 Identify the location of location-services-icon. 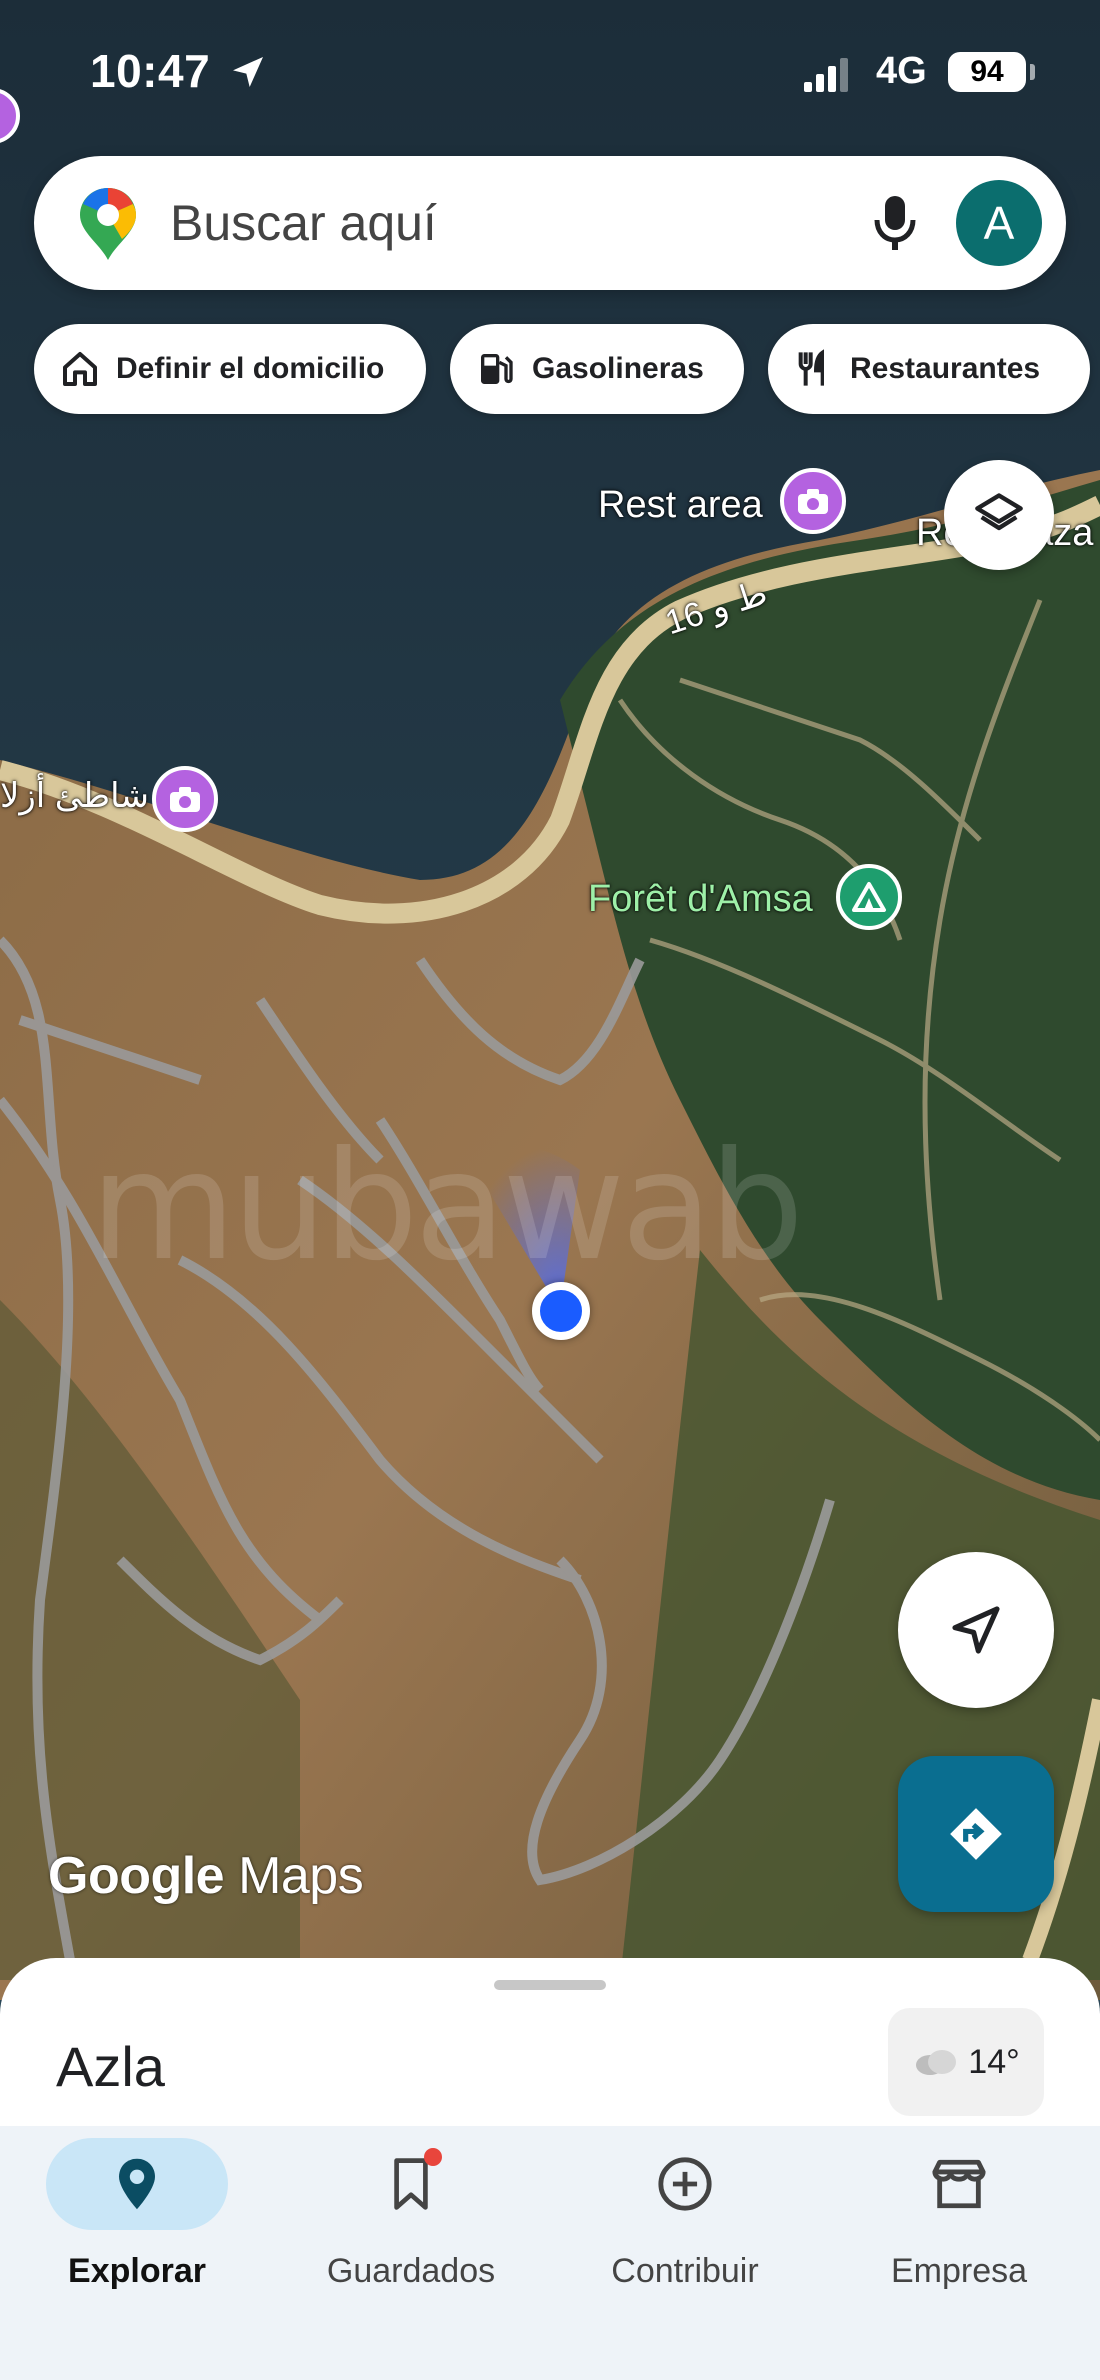
(248, 72).